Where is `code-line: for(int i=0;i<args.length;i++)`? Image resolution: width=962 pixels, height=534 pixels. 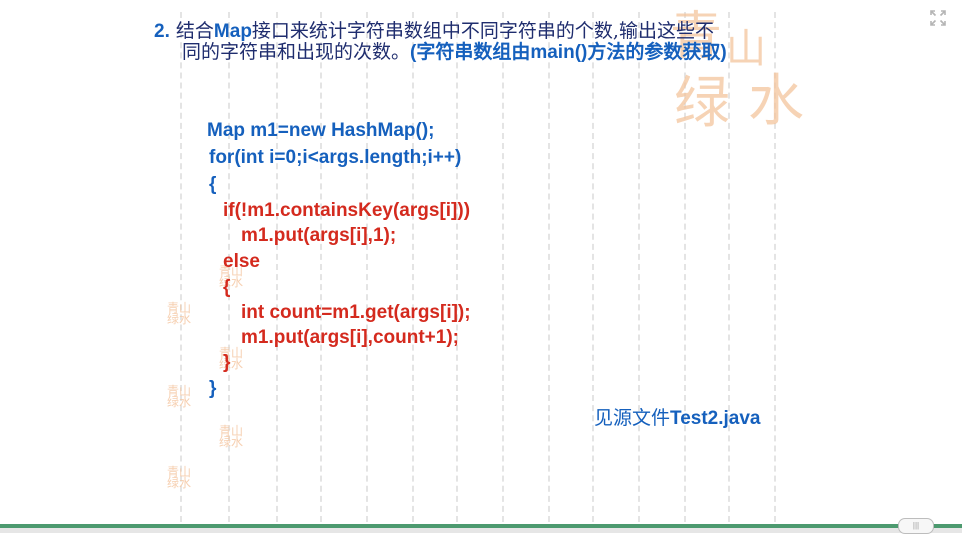 code-line: for(int i=0;i<args.length;i++) is located at coordinates (335, 157).